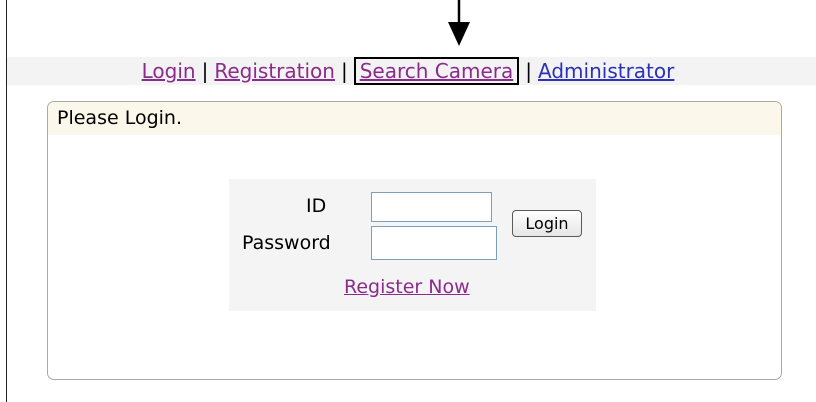 The height and width of the screenshot is (402, 816). What do you see at coordinates (431, 207) in the screenshot?
I see `id-input` at bounding box center [431, 207].